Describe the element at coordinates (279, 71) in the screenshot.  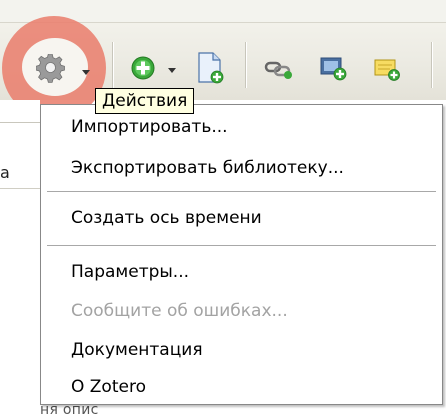
I see `link-icon` at that location.